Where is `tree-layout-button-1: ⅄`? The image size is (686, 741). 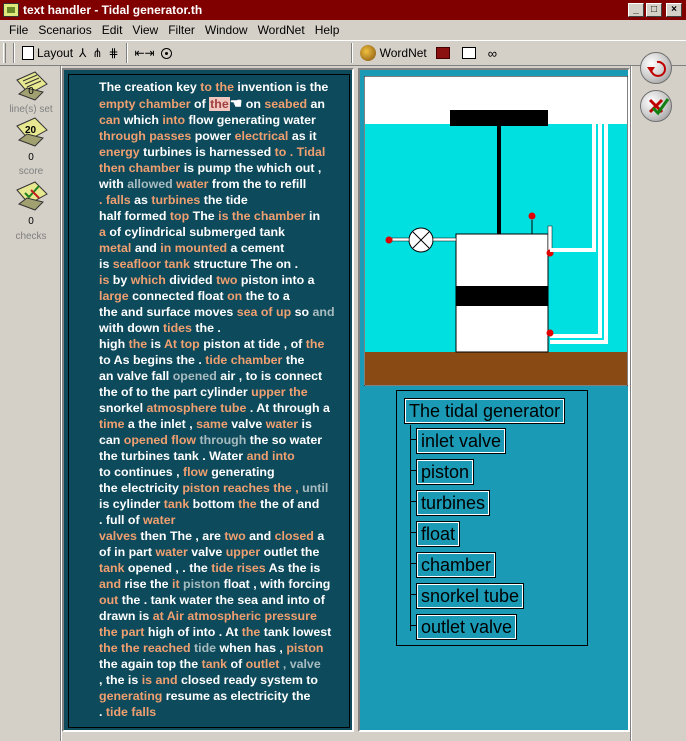
tree-layout-button-1: ⅄ is located at coordinates (82, 53).